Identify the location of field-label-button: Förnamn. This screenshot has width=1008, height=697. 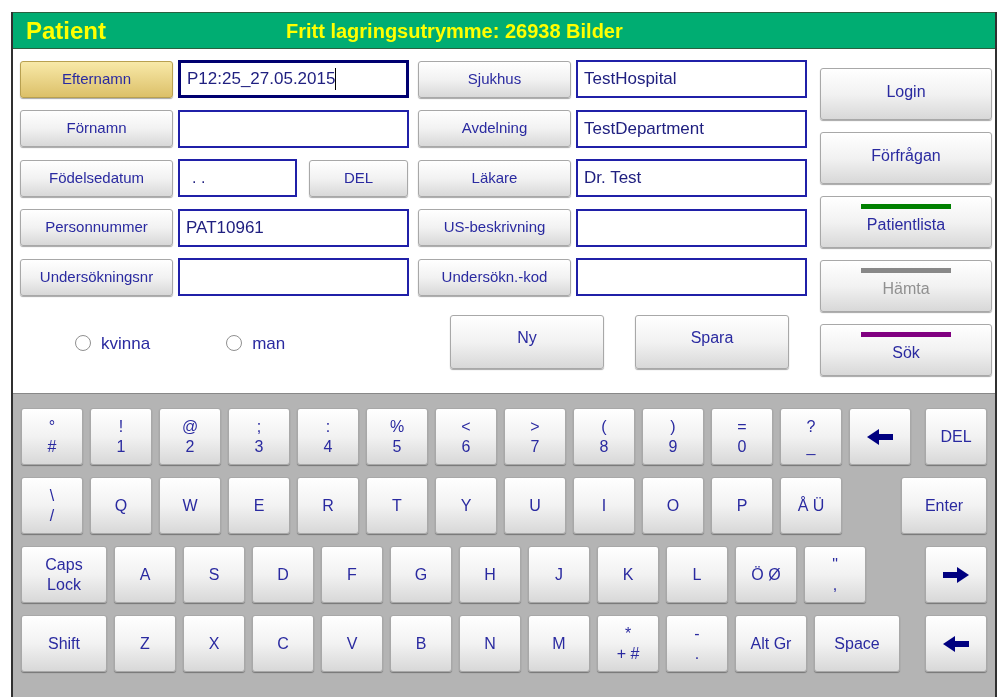
(96, 128).